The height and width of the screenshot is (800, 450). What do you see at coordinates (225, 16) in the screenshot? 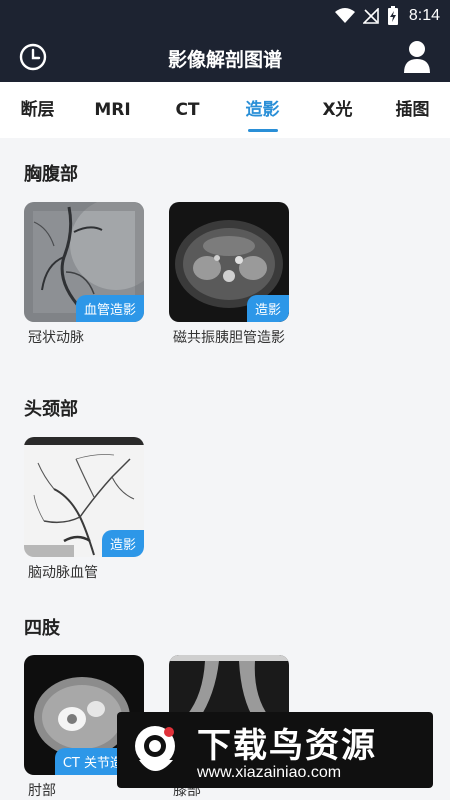
I see `status-bar: 8:14` at bounding box center [225, 16].